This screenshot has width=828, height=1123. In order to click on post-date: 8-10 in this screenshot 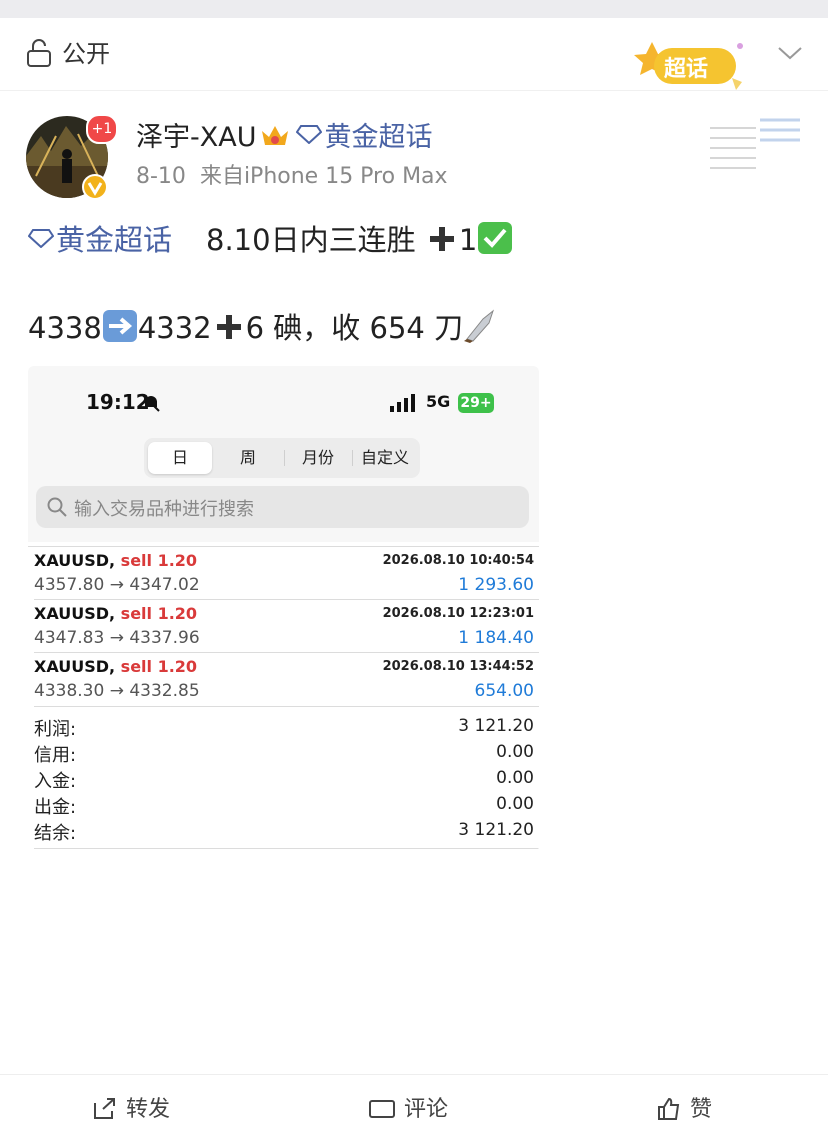, I will do `click(161, 176)`.